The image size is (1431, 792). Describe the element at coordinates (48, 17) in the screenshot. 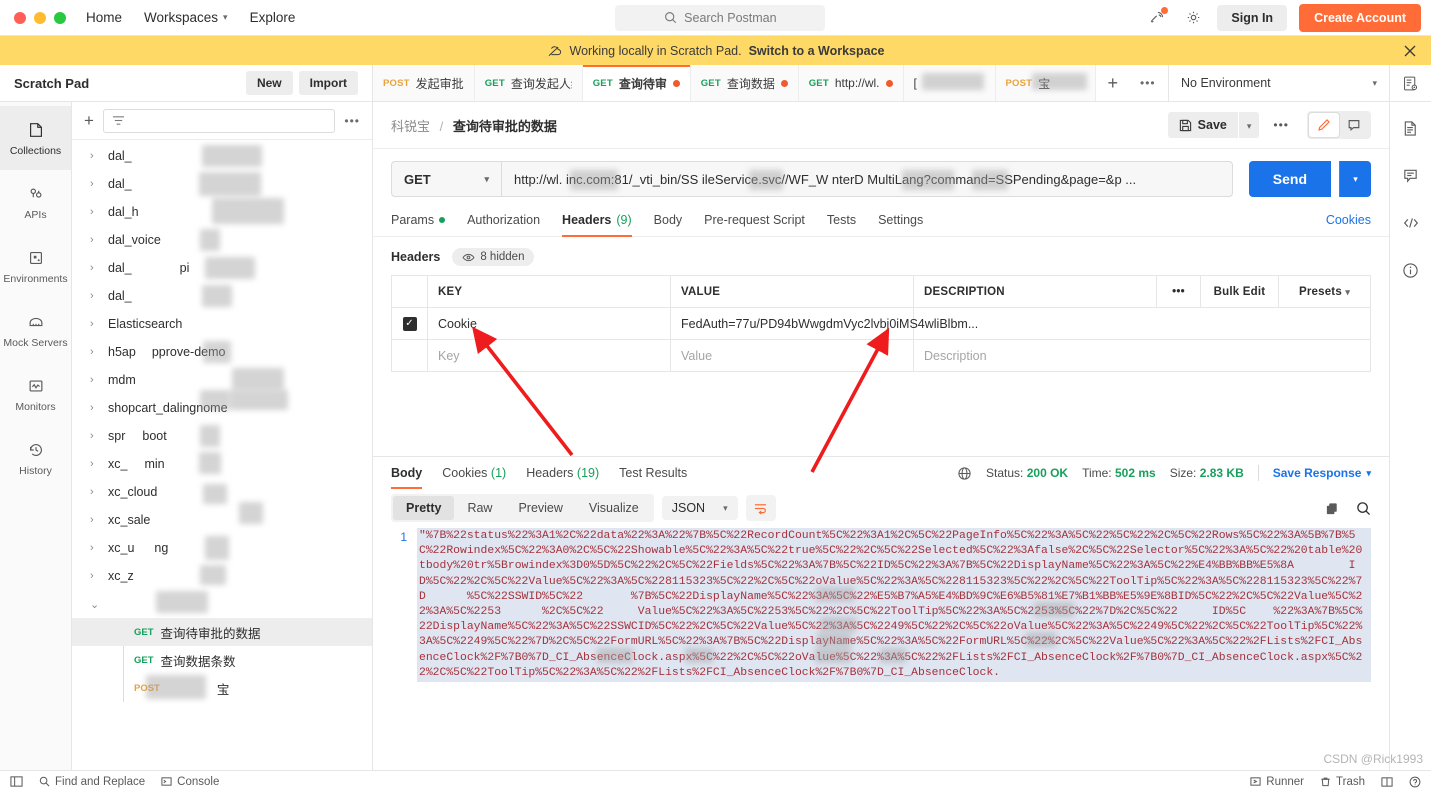

I see `window-controls` at that location.